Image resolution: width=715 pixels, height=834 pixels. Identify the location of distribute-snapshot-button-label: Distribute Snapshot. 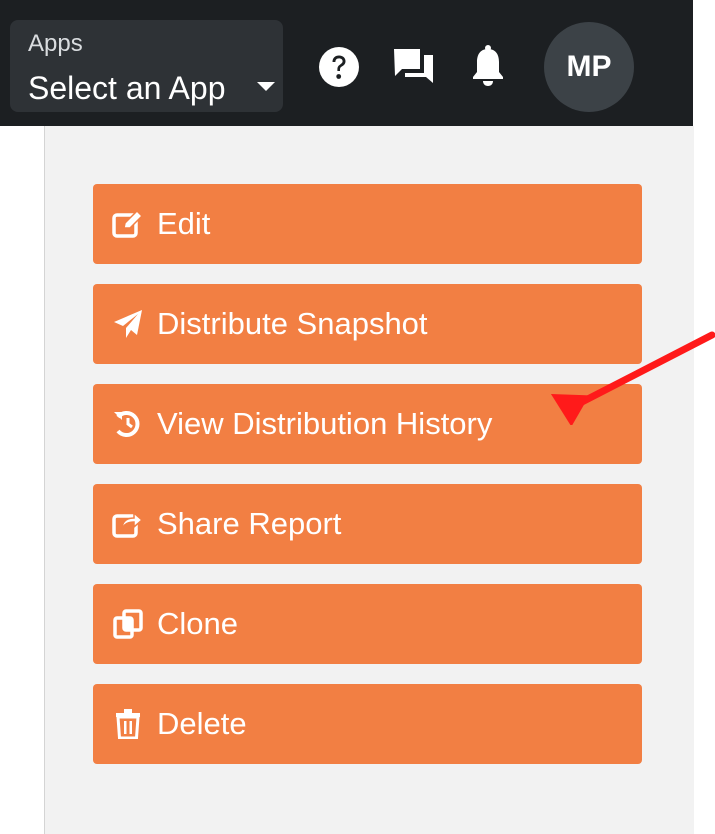
(292, 323).